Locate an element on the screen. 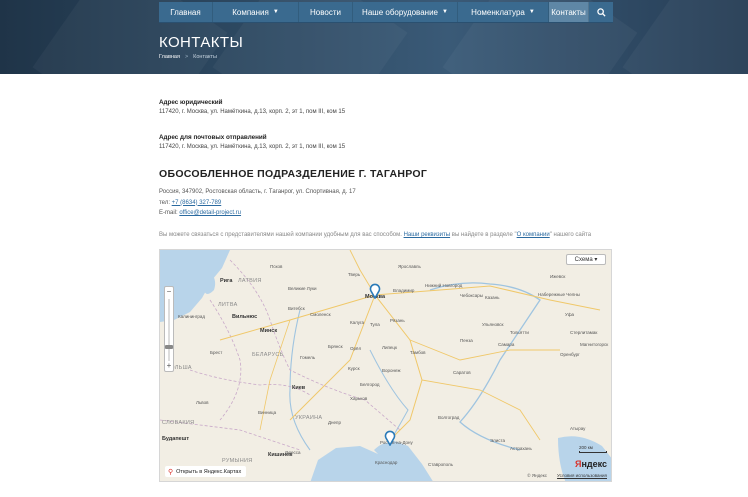 The height and width of the screenshot is (497, 748). nav-item-company: Компания ▼ is located at coordinates (256, 12).